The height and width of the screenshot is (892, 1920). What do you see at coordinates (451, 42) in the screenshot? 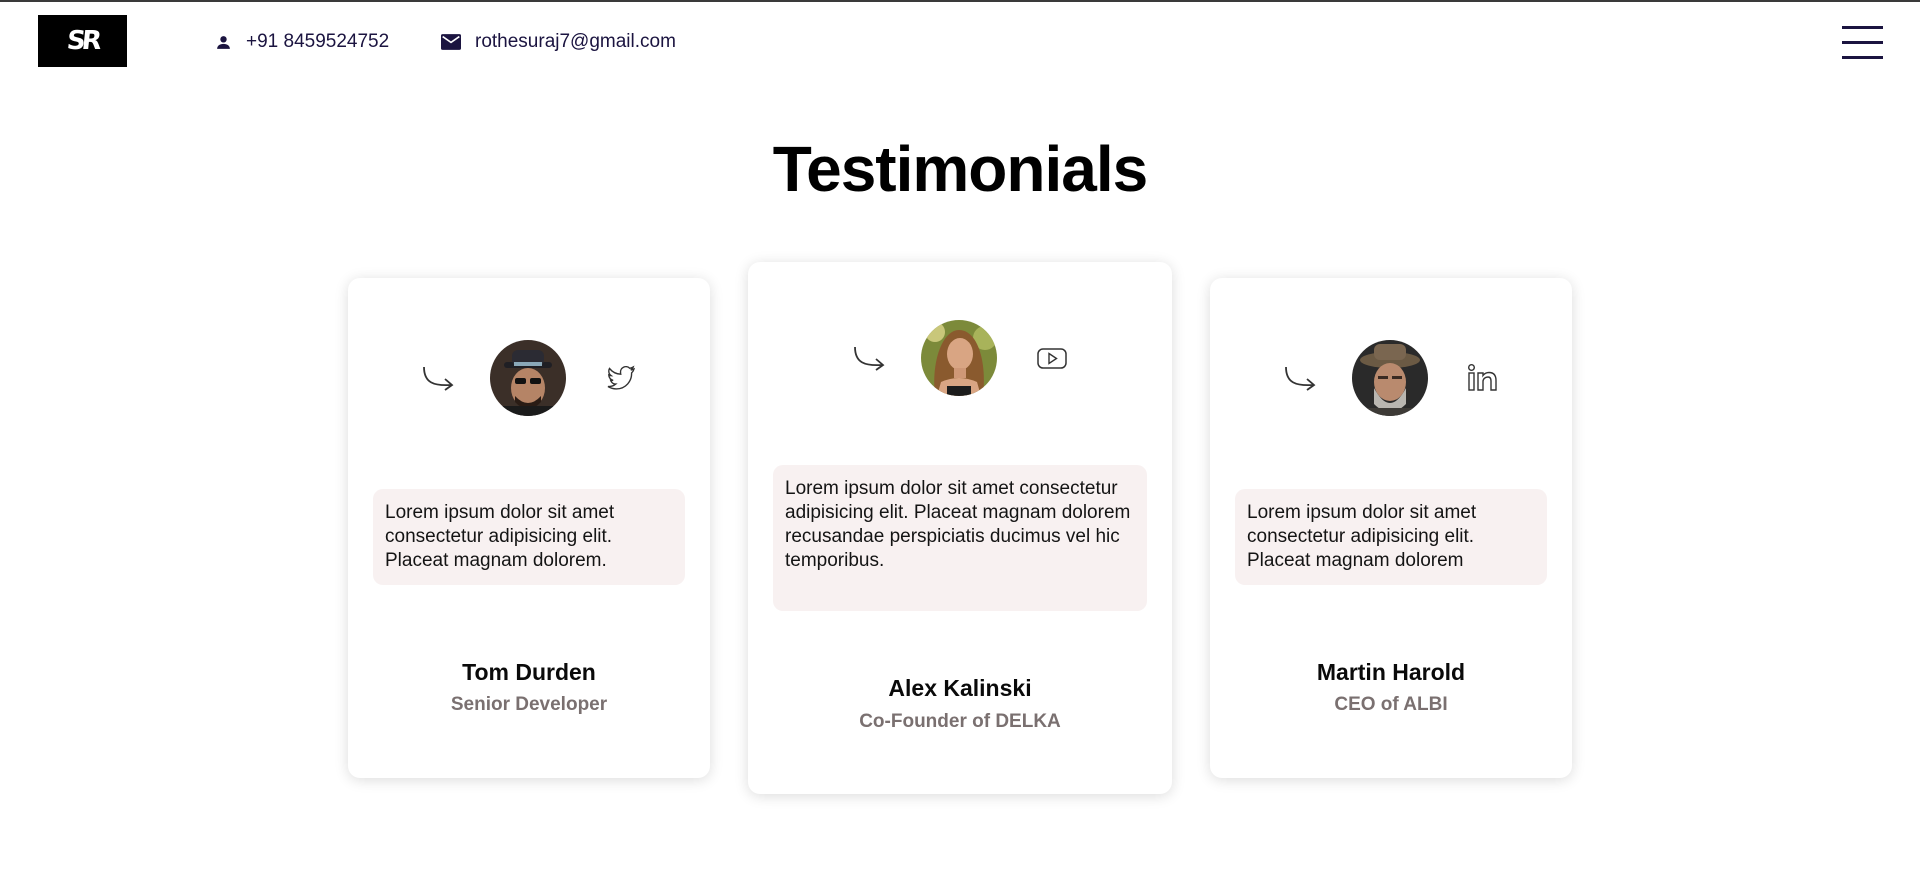
I see `mail-icon` at bounding box center [451, 42].